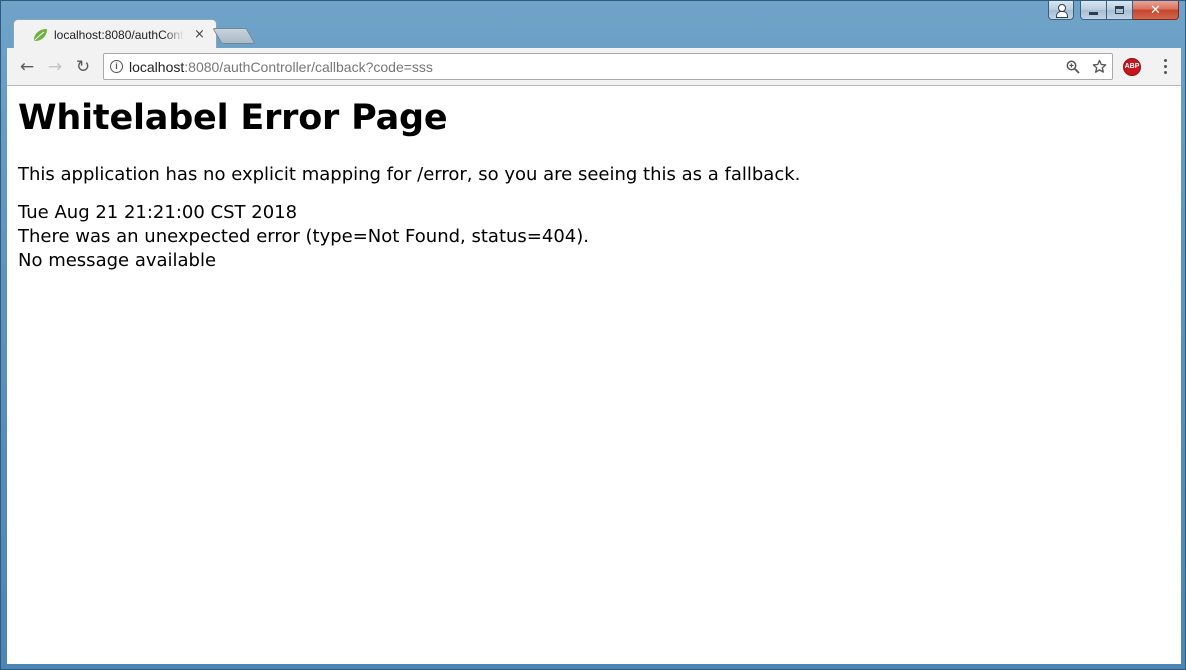 The image size is (1186, 670). What do you see at coordinates (116, 66) in the screenshot?
I see `site-info-icon: i` at bounding box center [116, 66].